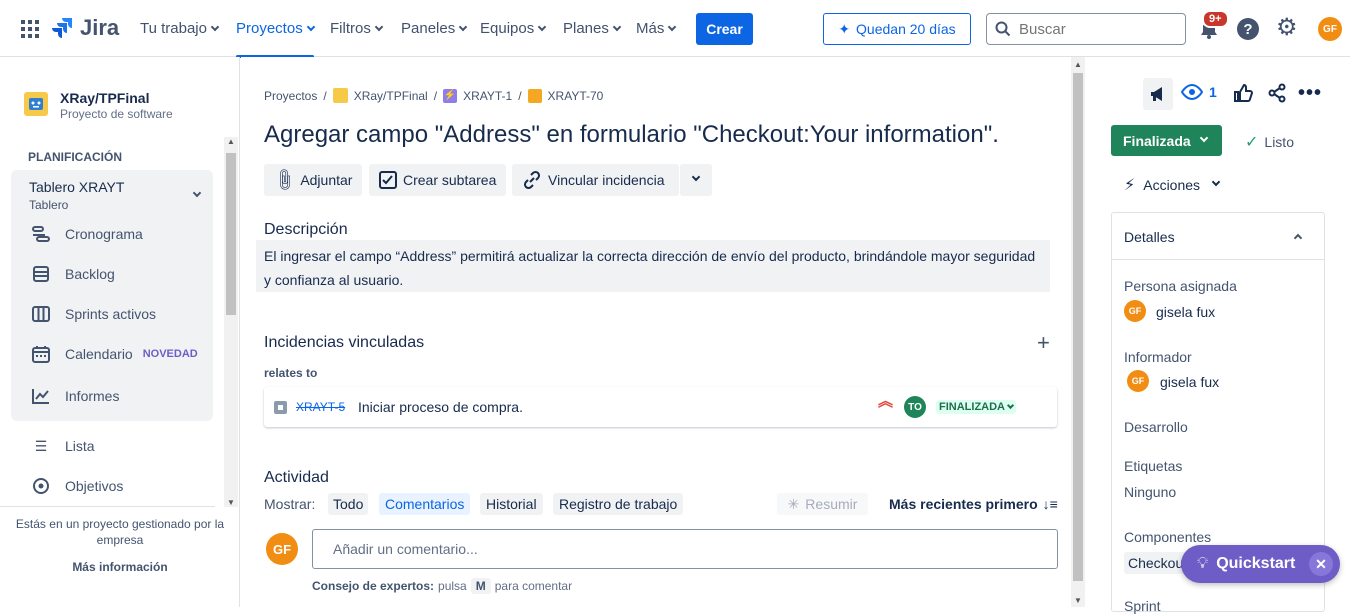 This screenshot has width=1350, height=614. Describe the element at coordinates (897, 29) in the screenshot. I see `trial-button: ✦ Quedan 20 días` at that location.